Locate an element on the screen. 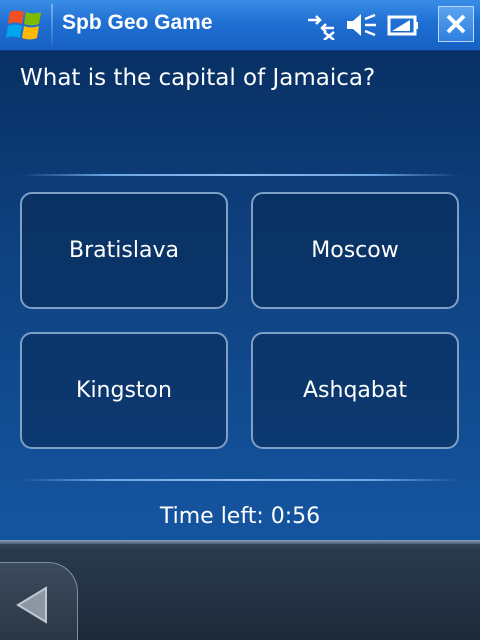 The height and width of the screenshot is (640, 480). battery-icon is located at coordinates (403, 25).